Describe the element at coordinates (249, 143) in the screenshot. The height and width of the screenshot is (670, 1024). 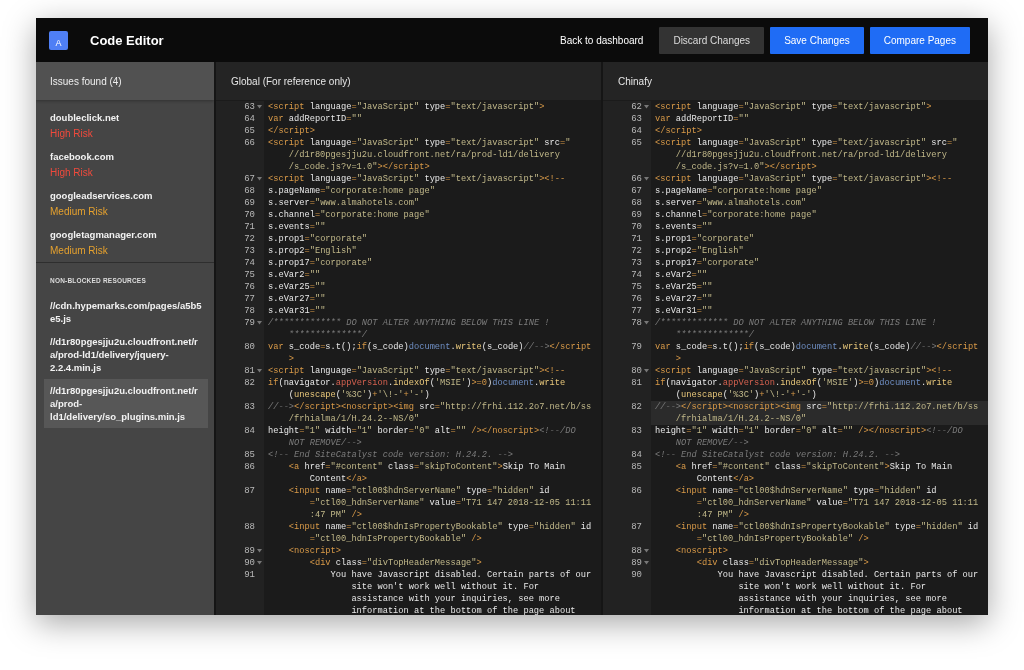
I see `line-number: 66` at that location.